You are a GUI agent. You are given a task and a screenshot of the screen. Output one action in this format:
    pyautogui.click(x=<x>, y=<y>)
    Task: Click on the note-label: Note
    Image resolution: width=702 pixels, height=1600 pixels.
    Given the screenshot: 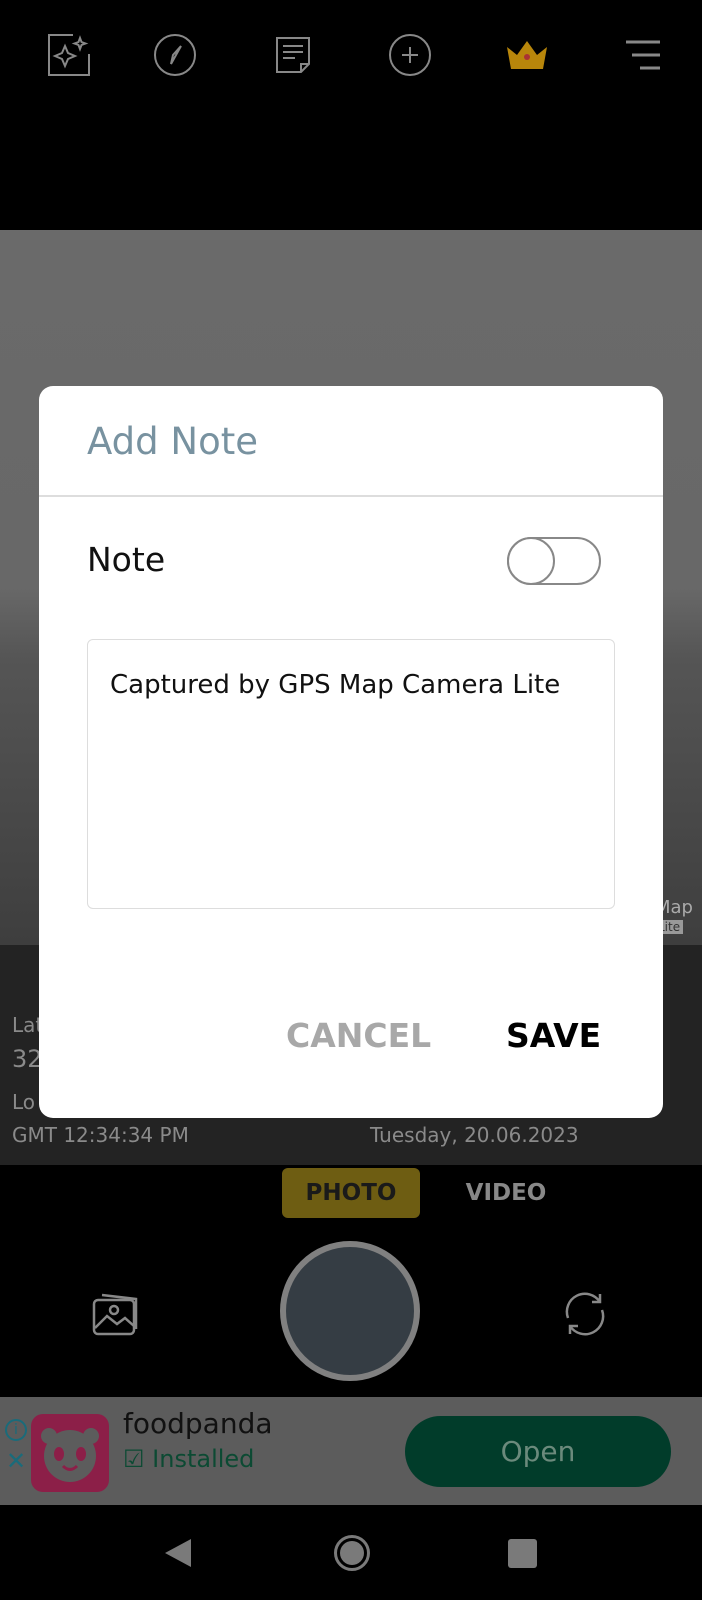 What is the action you would take?
    pyautogui.click(x=126, y=559)
    